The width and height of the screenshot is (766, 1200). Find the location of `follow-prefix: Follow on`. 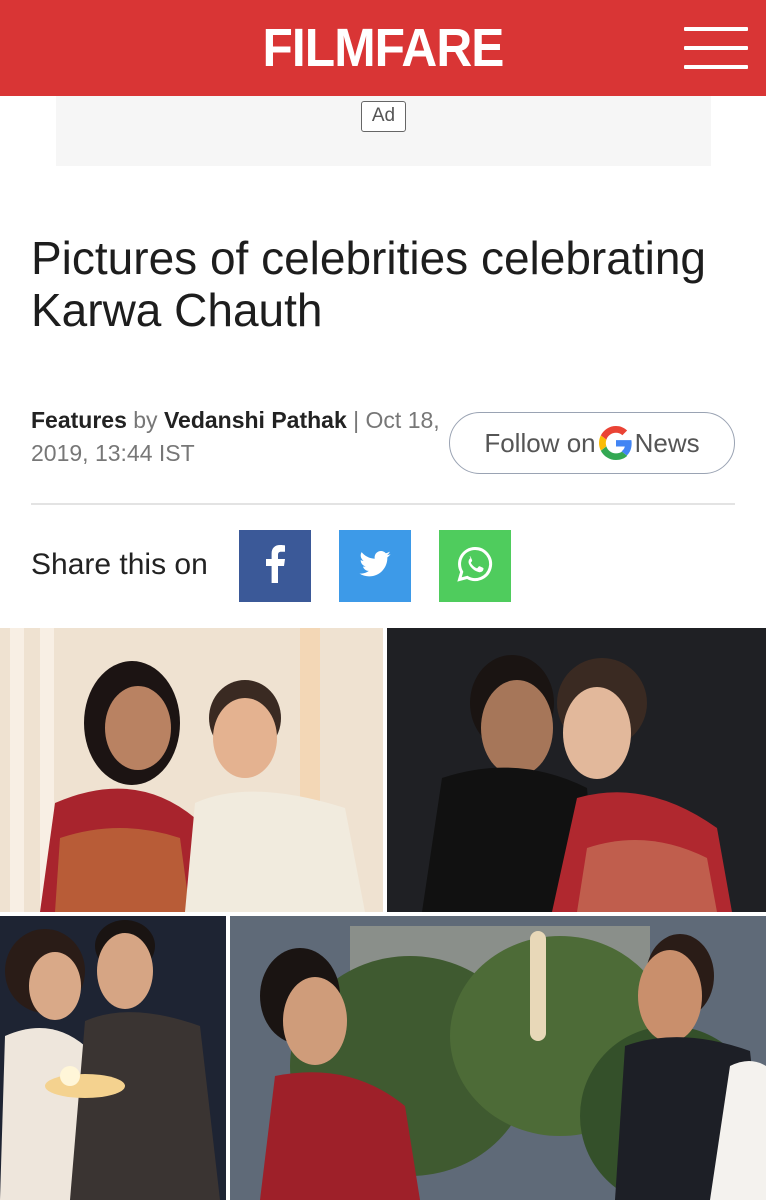

follow-prefix: Follow on is located at coordinates (540, 442).